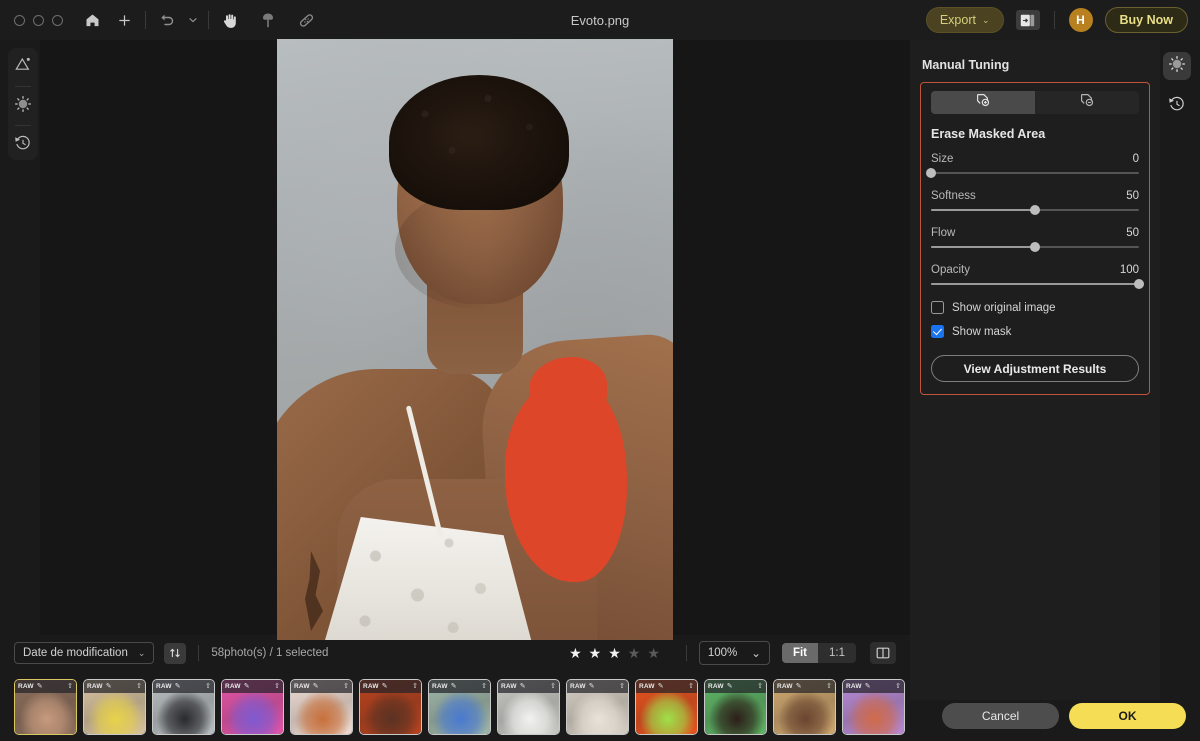 The width and height of the screenshot is (1200, 741). I want to click on mask-overlay-region-secondary, so click(568, 387).